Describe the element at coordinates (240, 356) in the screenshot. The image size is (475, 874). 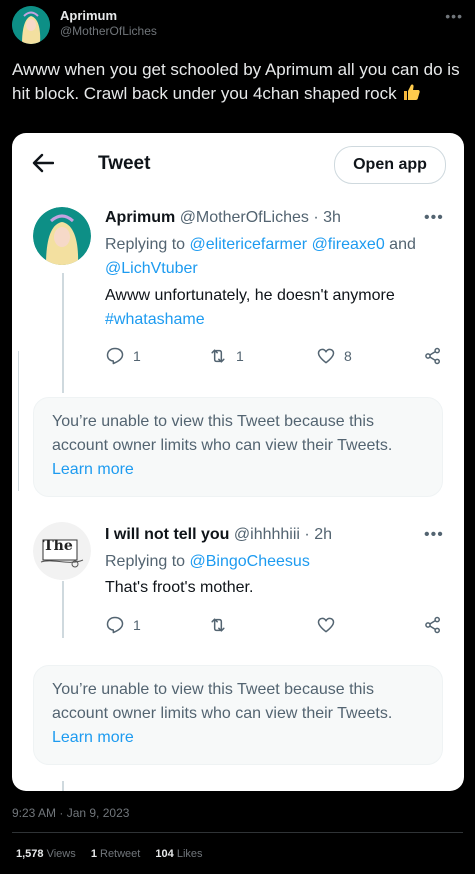
I see `retweet-count: 1` at that location.